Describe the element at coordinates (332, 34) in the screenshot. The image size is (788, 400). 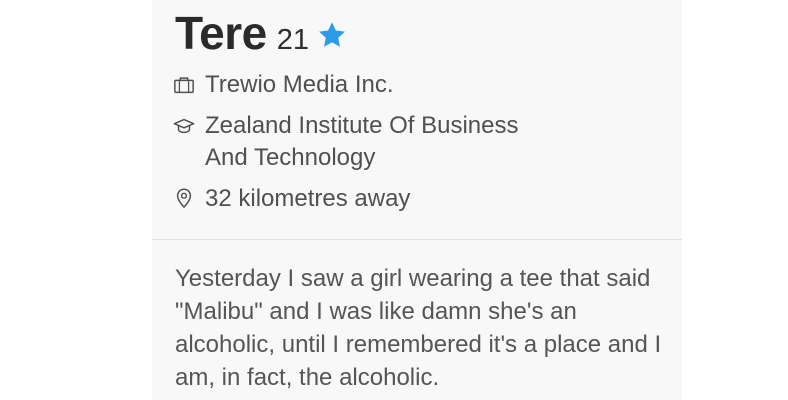
I see `star-icon` at that location.